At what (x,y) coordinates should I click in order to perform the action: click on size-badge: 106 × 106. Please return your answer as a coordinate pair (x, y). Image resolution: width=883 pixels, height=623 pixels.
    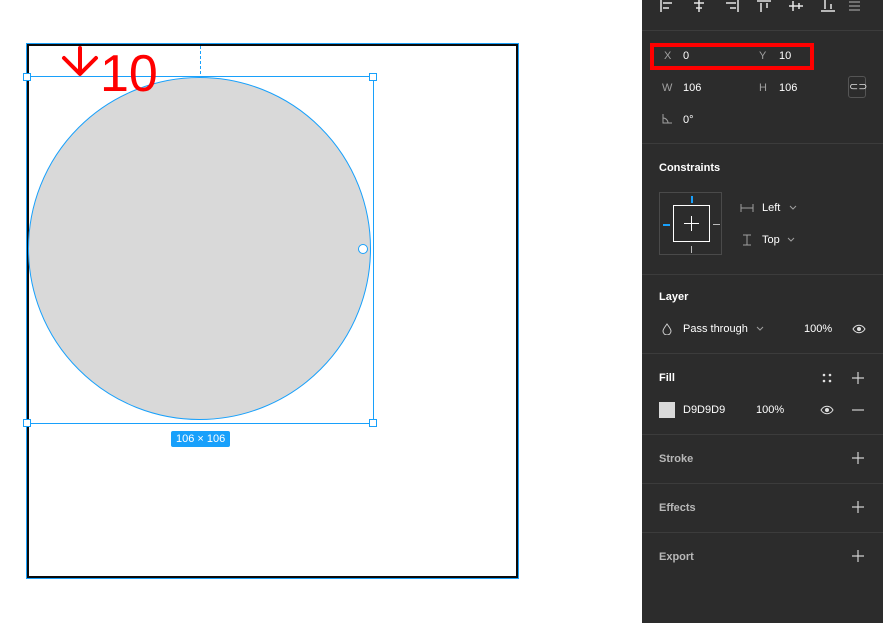
    Looking at the image, I should click on (201, 439).